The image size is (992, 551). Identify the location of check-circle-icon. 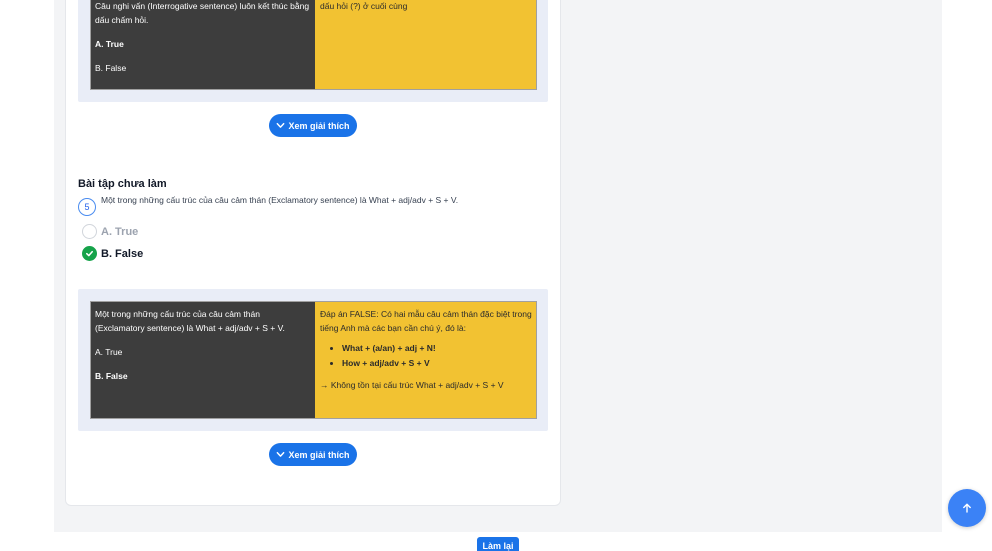
(89, 253).